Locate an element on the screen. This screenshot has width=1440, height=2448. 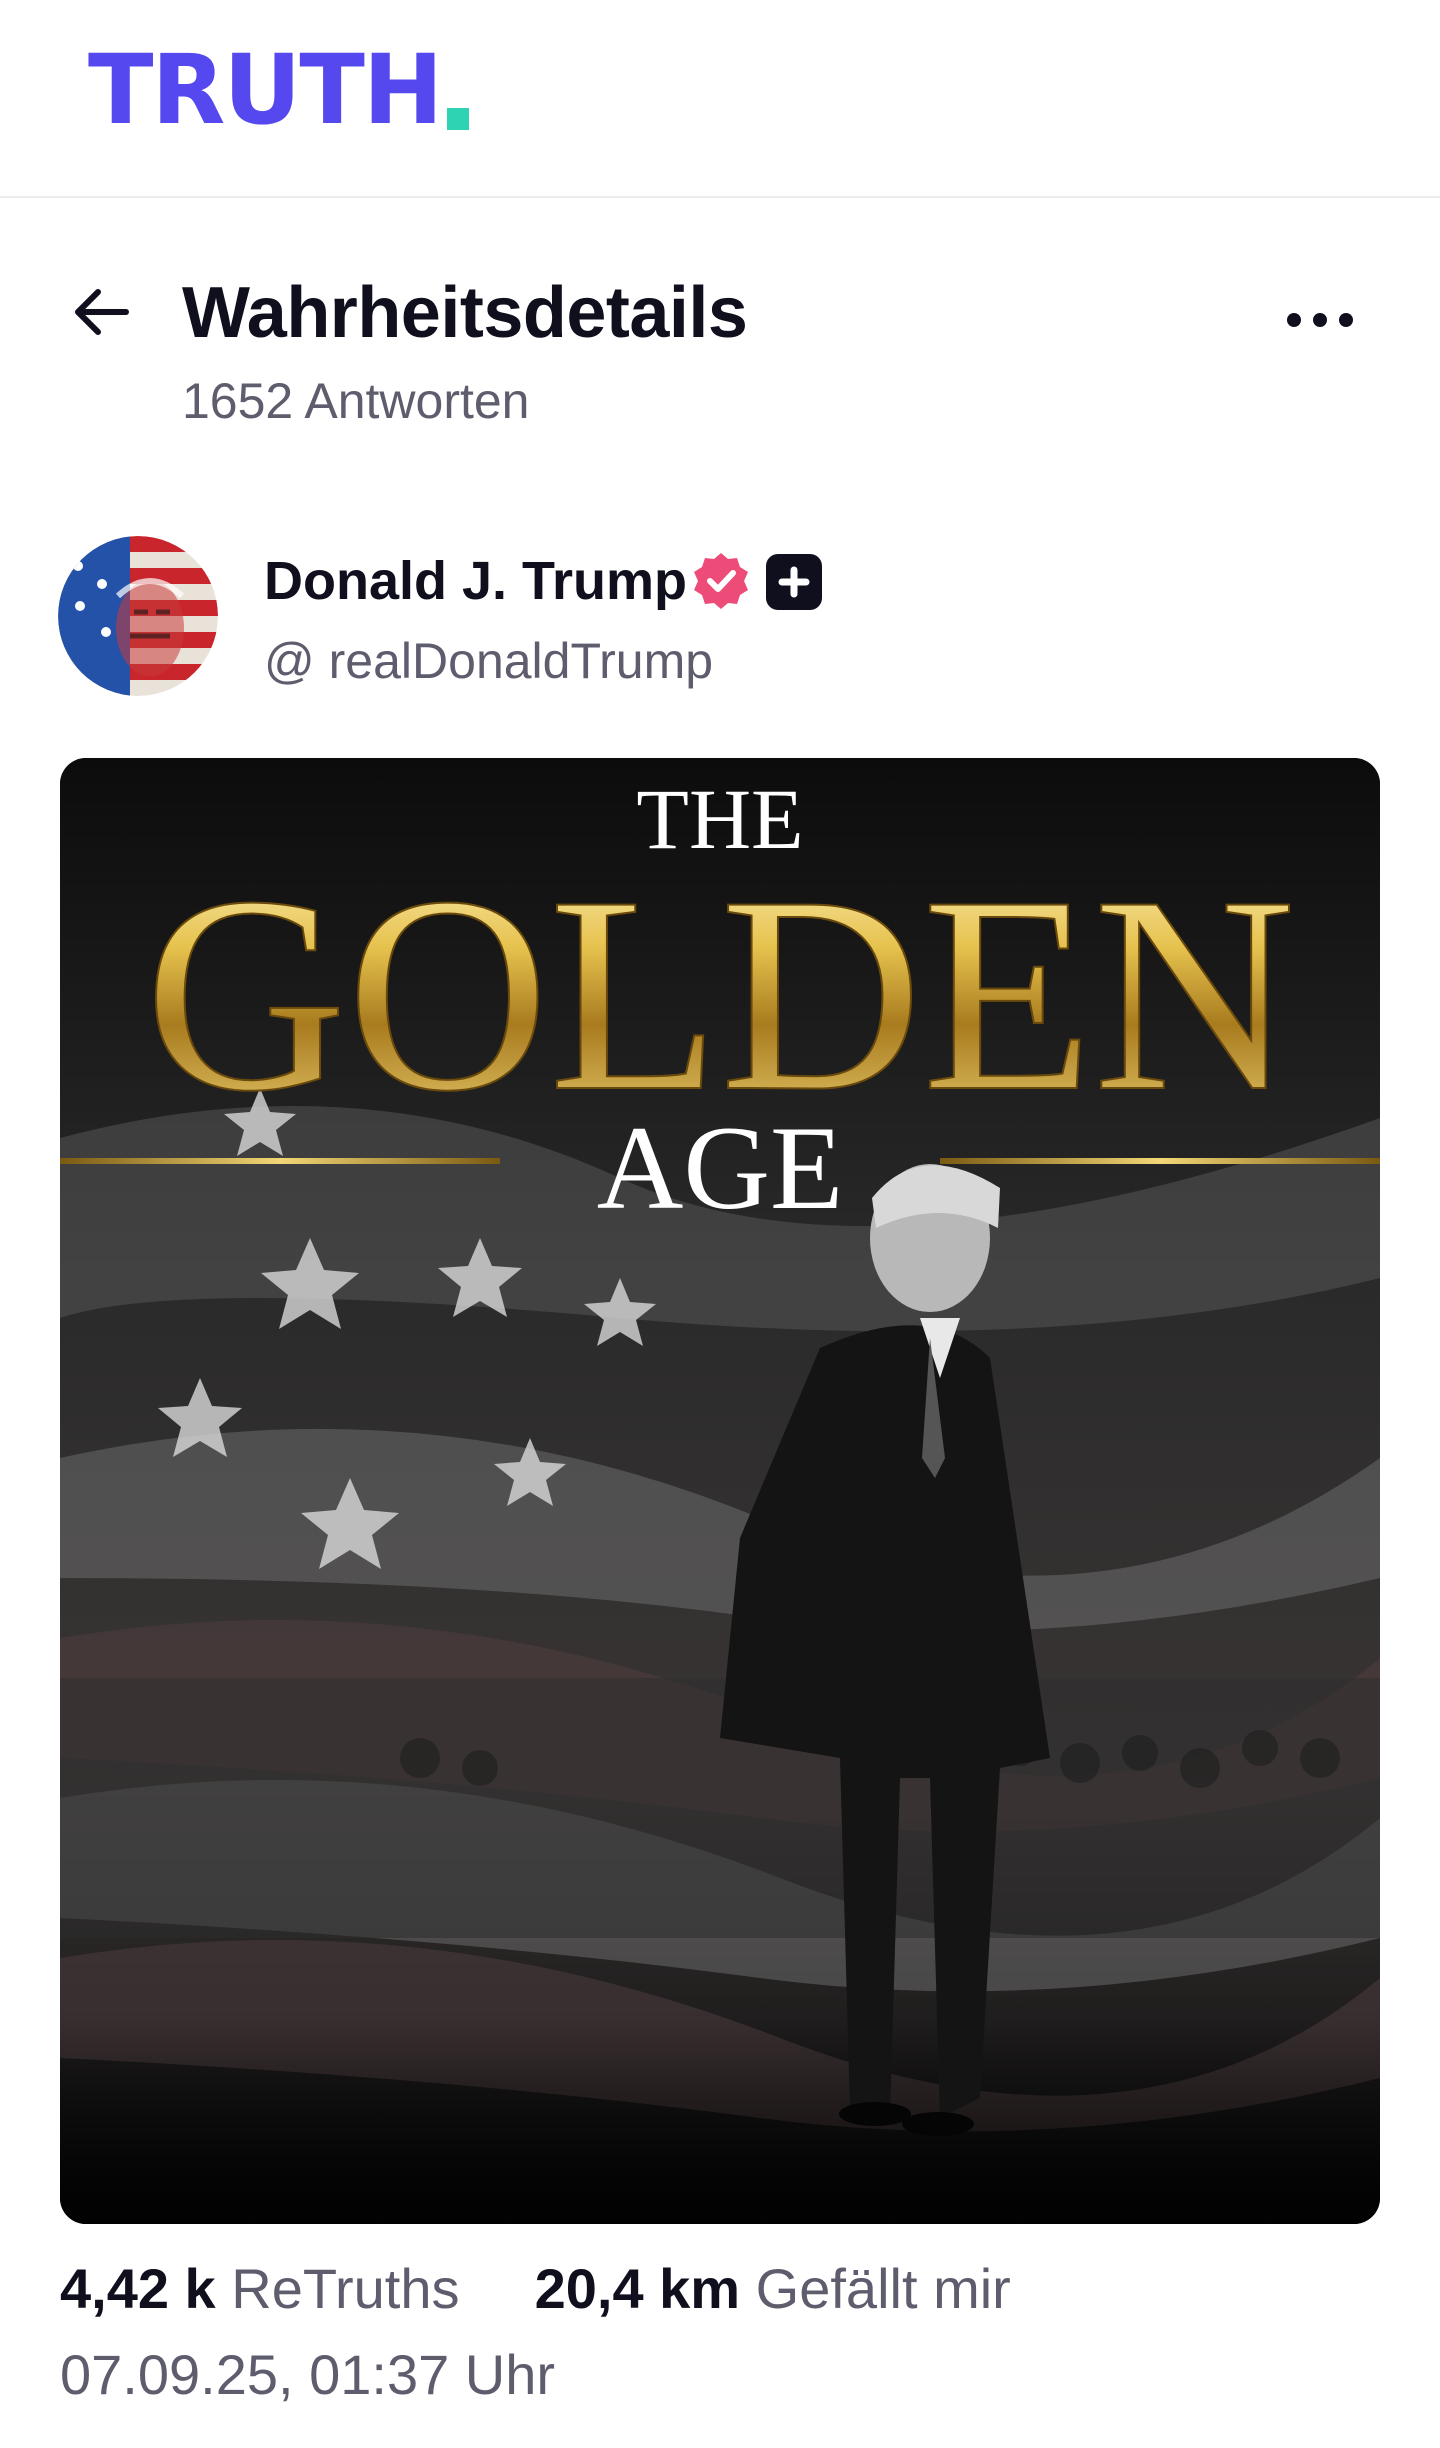
post-timestamp: 07.09.25, 01:37 Uhr is located at coordinates (308, 2374).